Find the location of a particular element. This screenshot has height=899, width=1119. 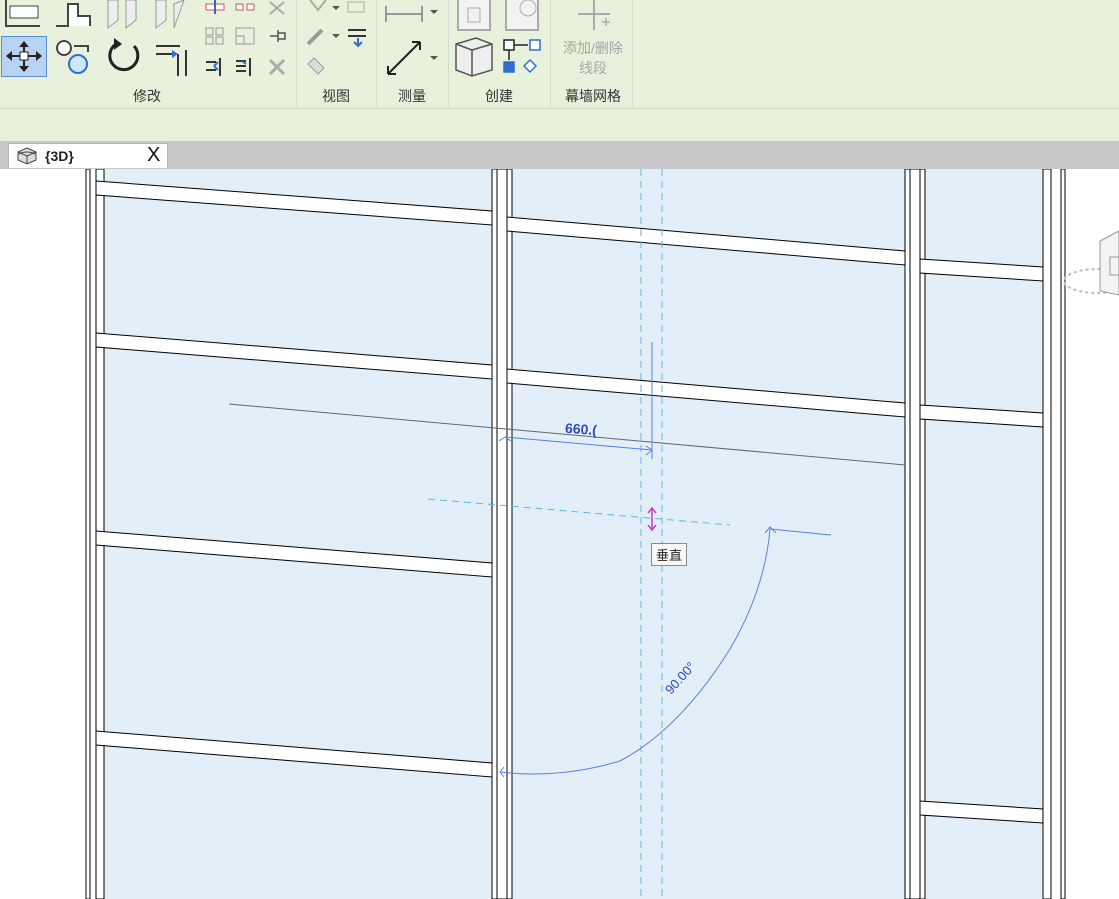

trim-multiple-icon is located at coordinates (245, 67).